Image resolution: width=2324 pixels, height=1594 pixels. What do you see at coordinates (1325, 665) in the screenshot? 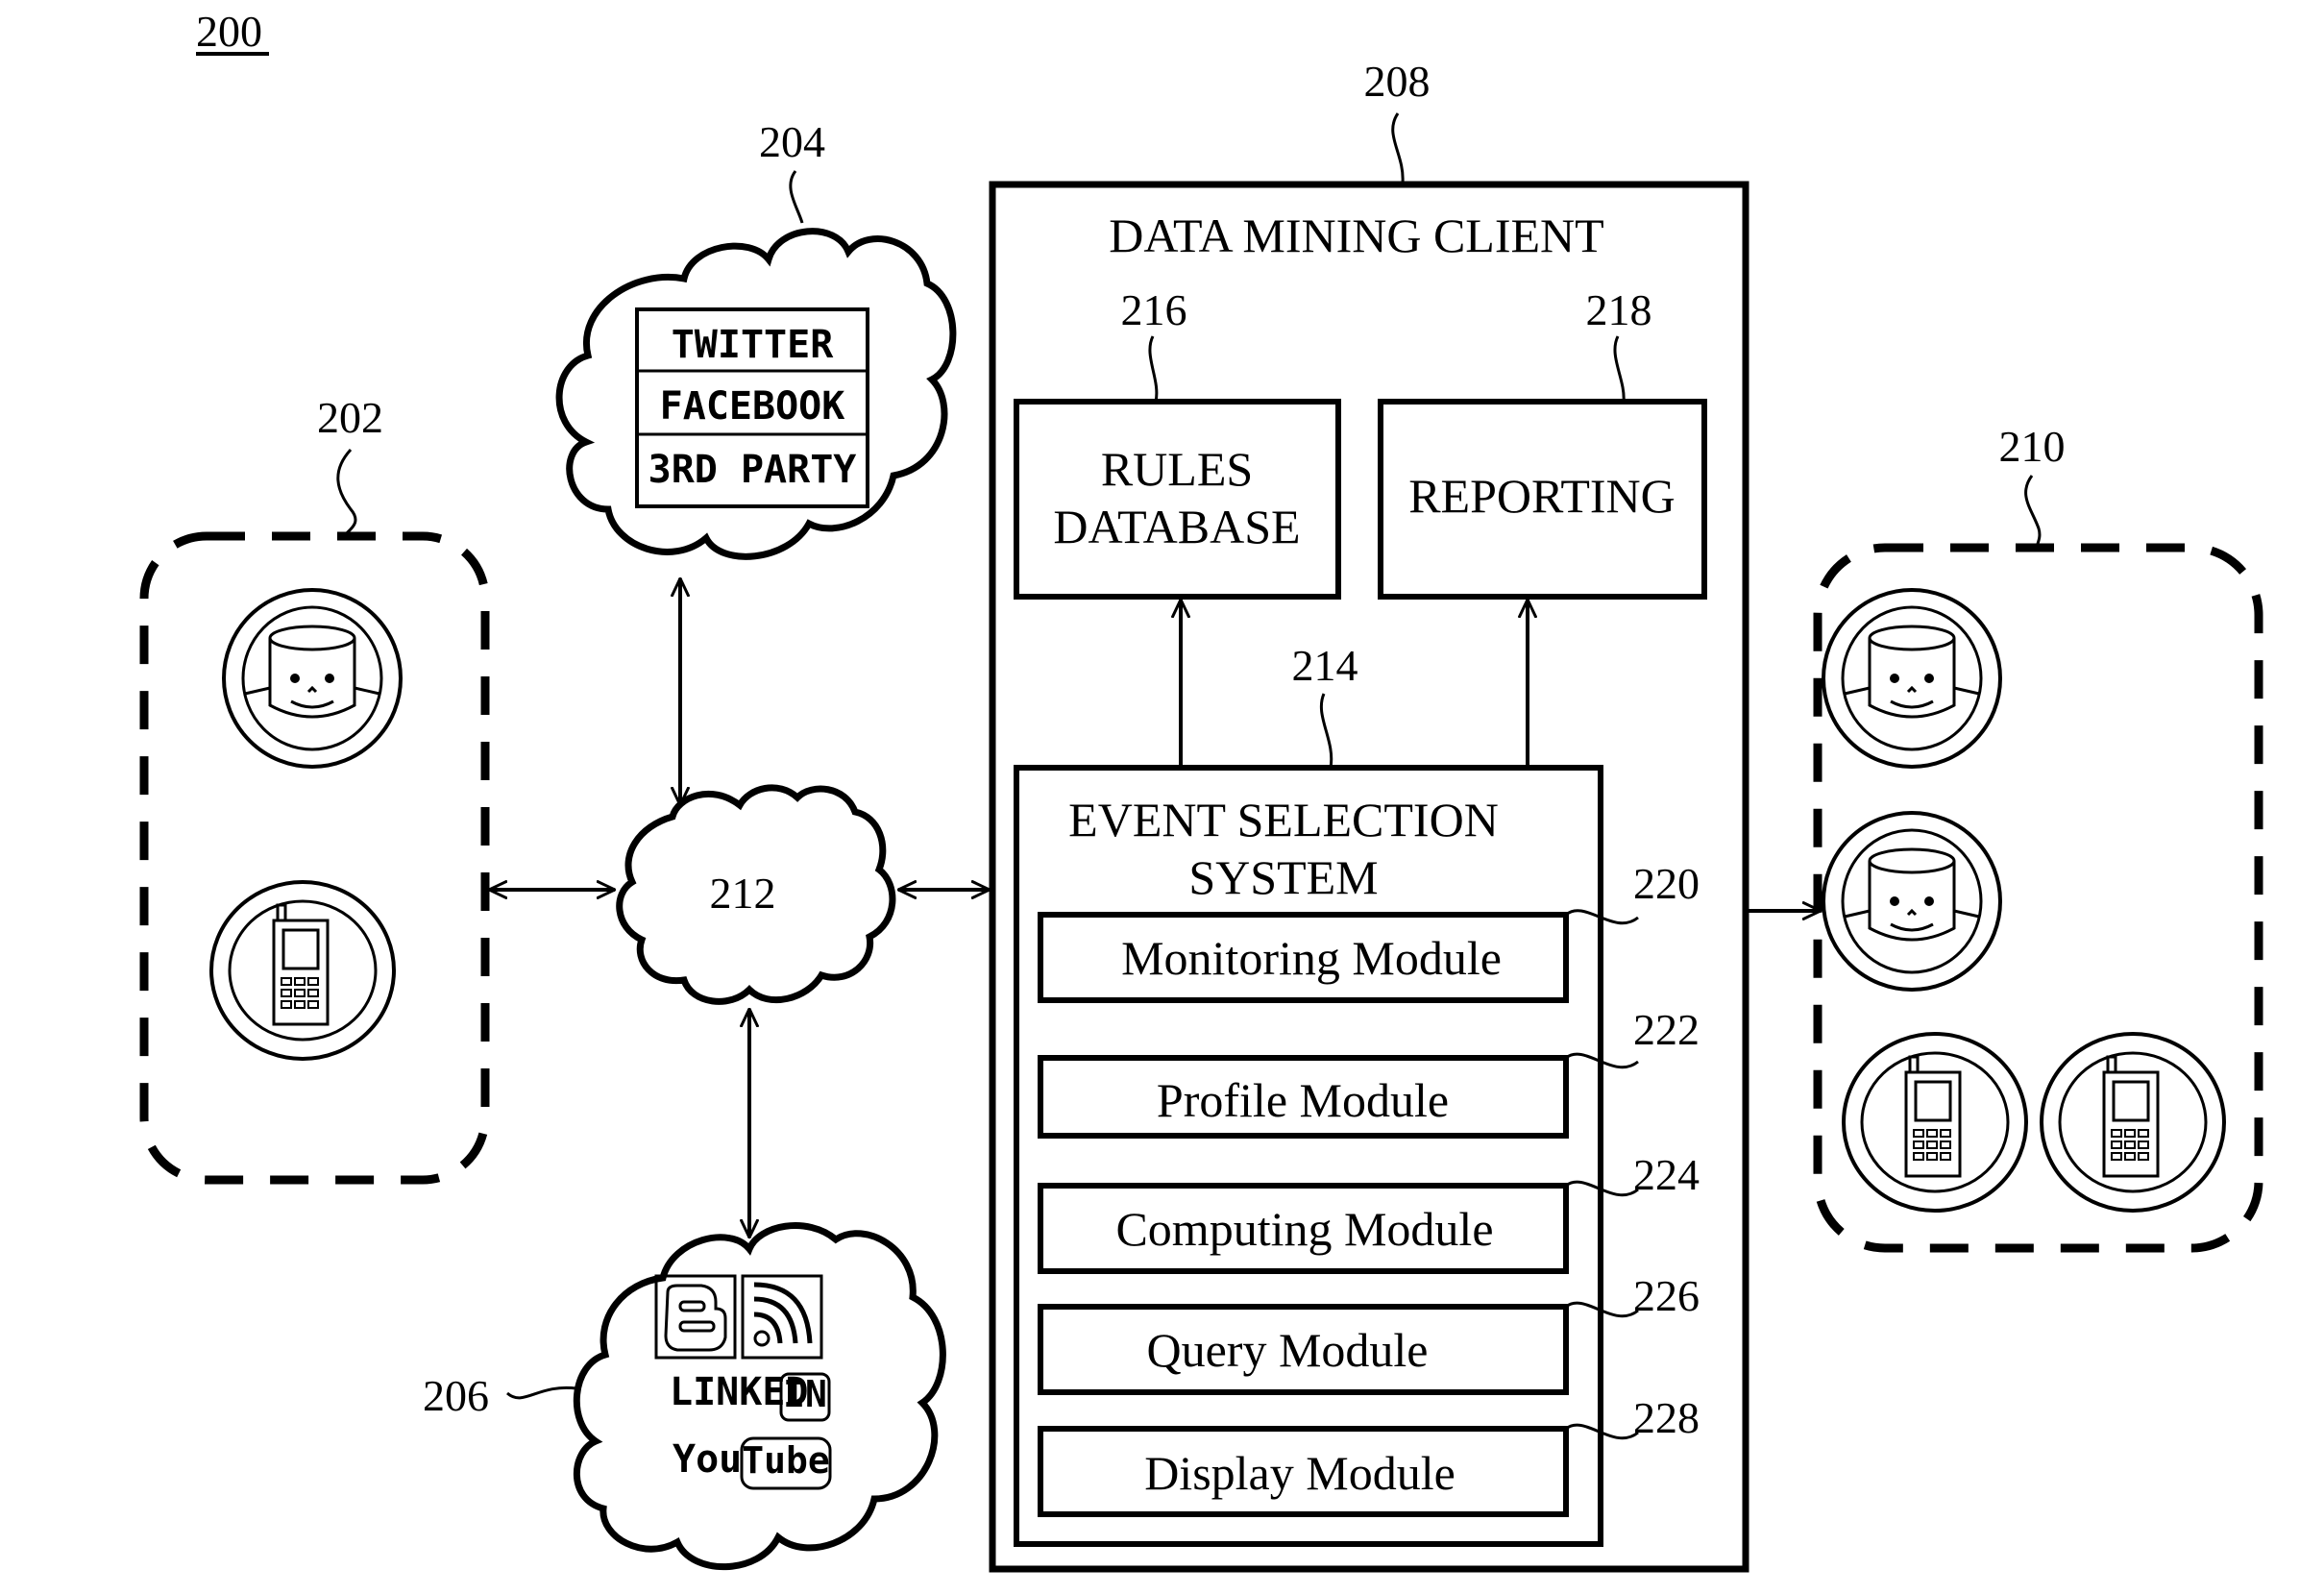
I see `ref-label-214: 214` at bounding box center [1325, 665].